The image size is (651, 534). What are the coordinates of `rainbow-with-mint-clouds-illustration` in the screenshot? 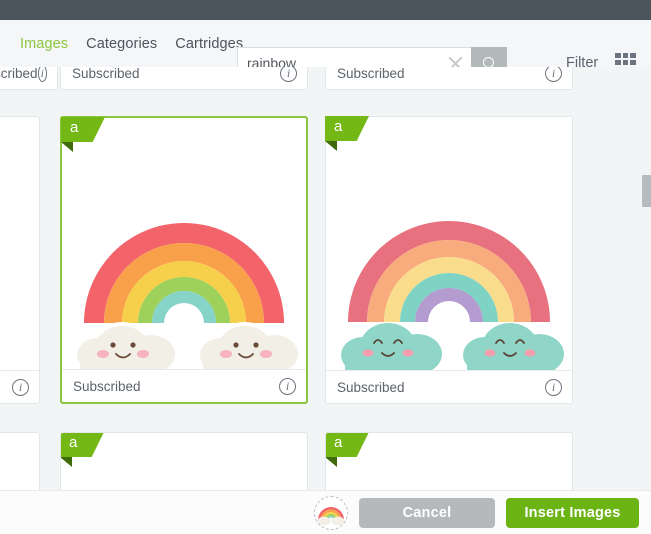 It's located at (452, 295).